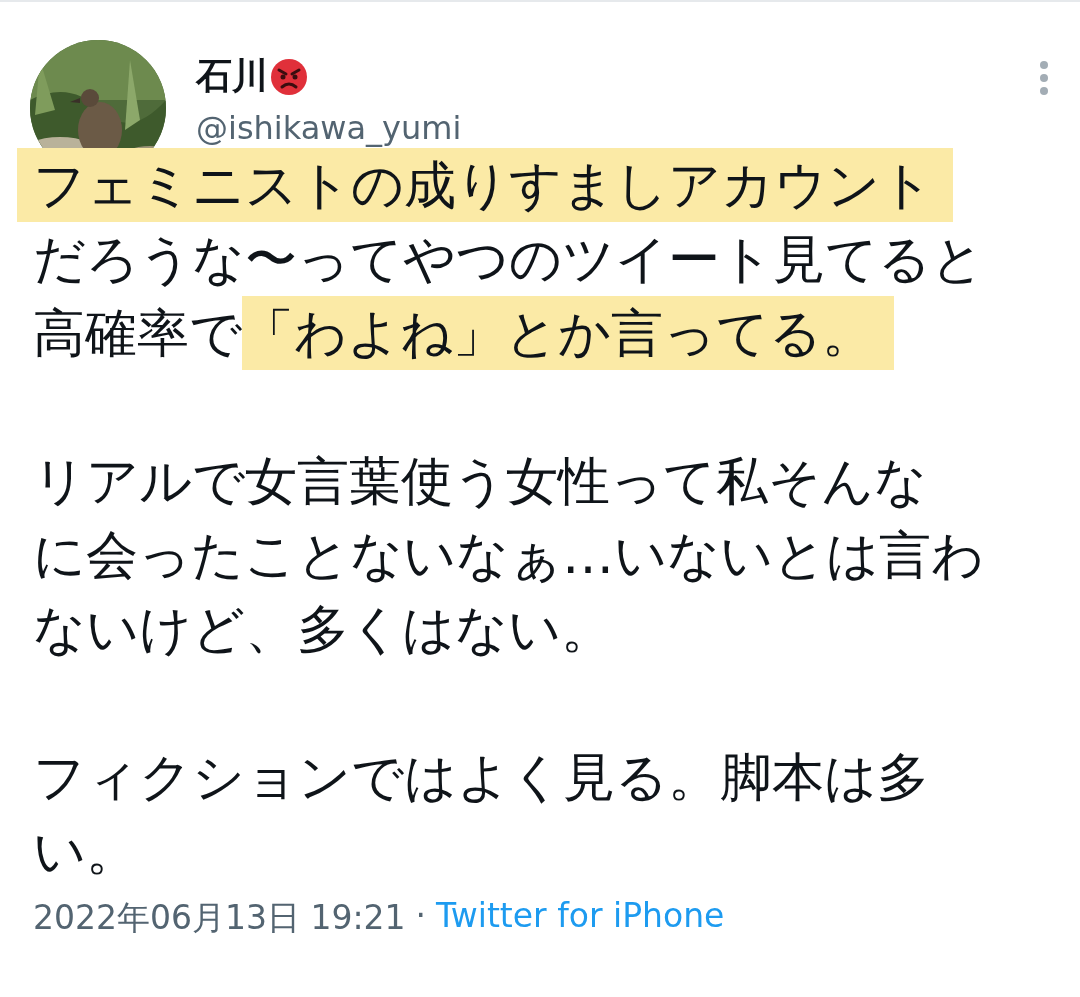 This screenshot has height=997, width=1080. I want to click on tweet-text: だろうな〜ってやつのツイート見てると, so click(508, 259).